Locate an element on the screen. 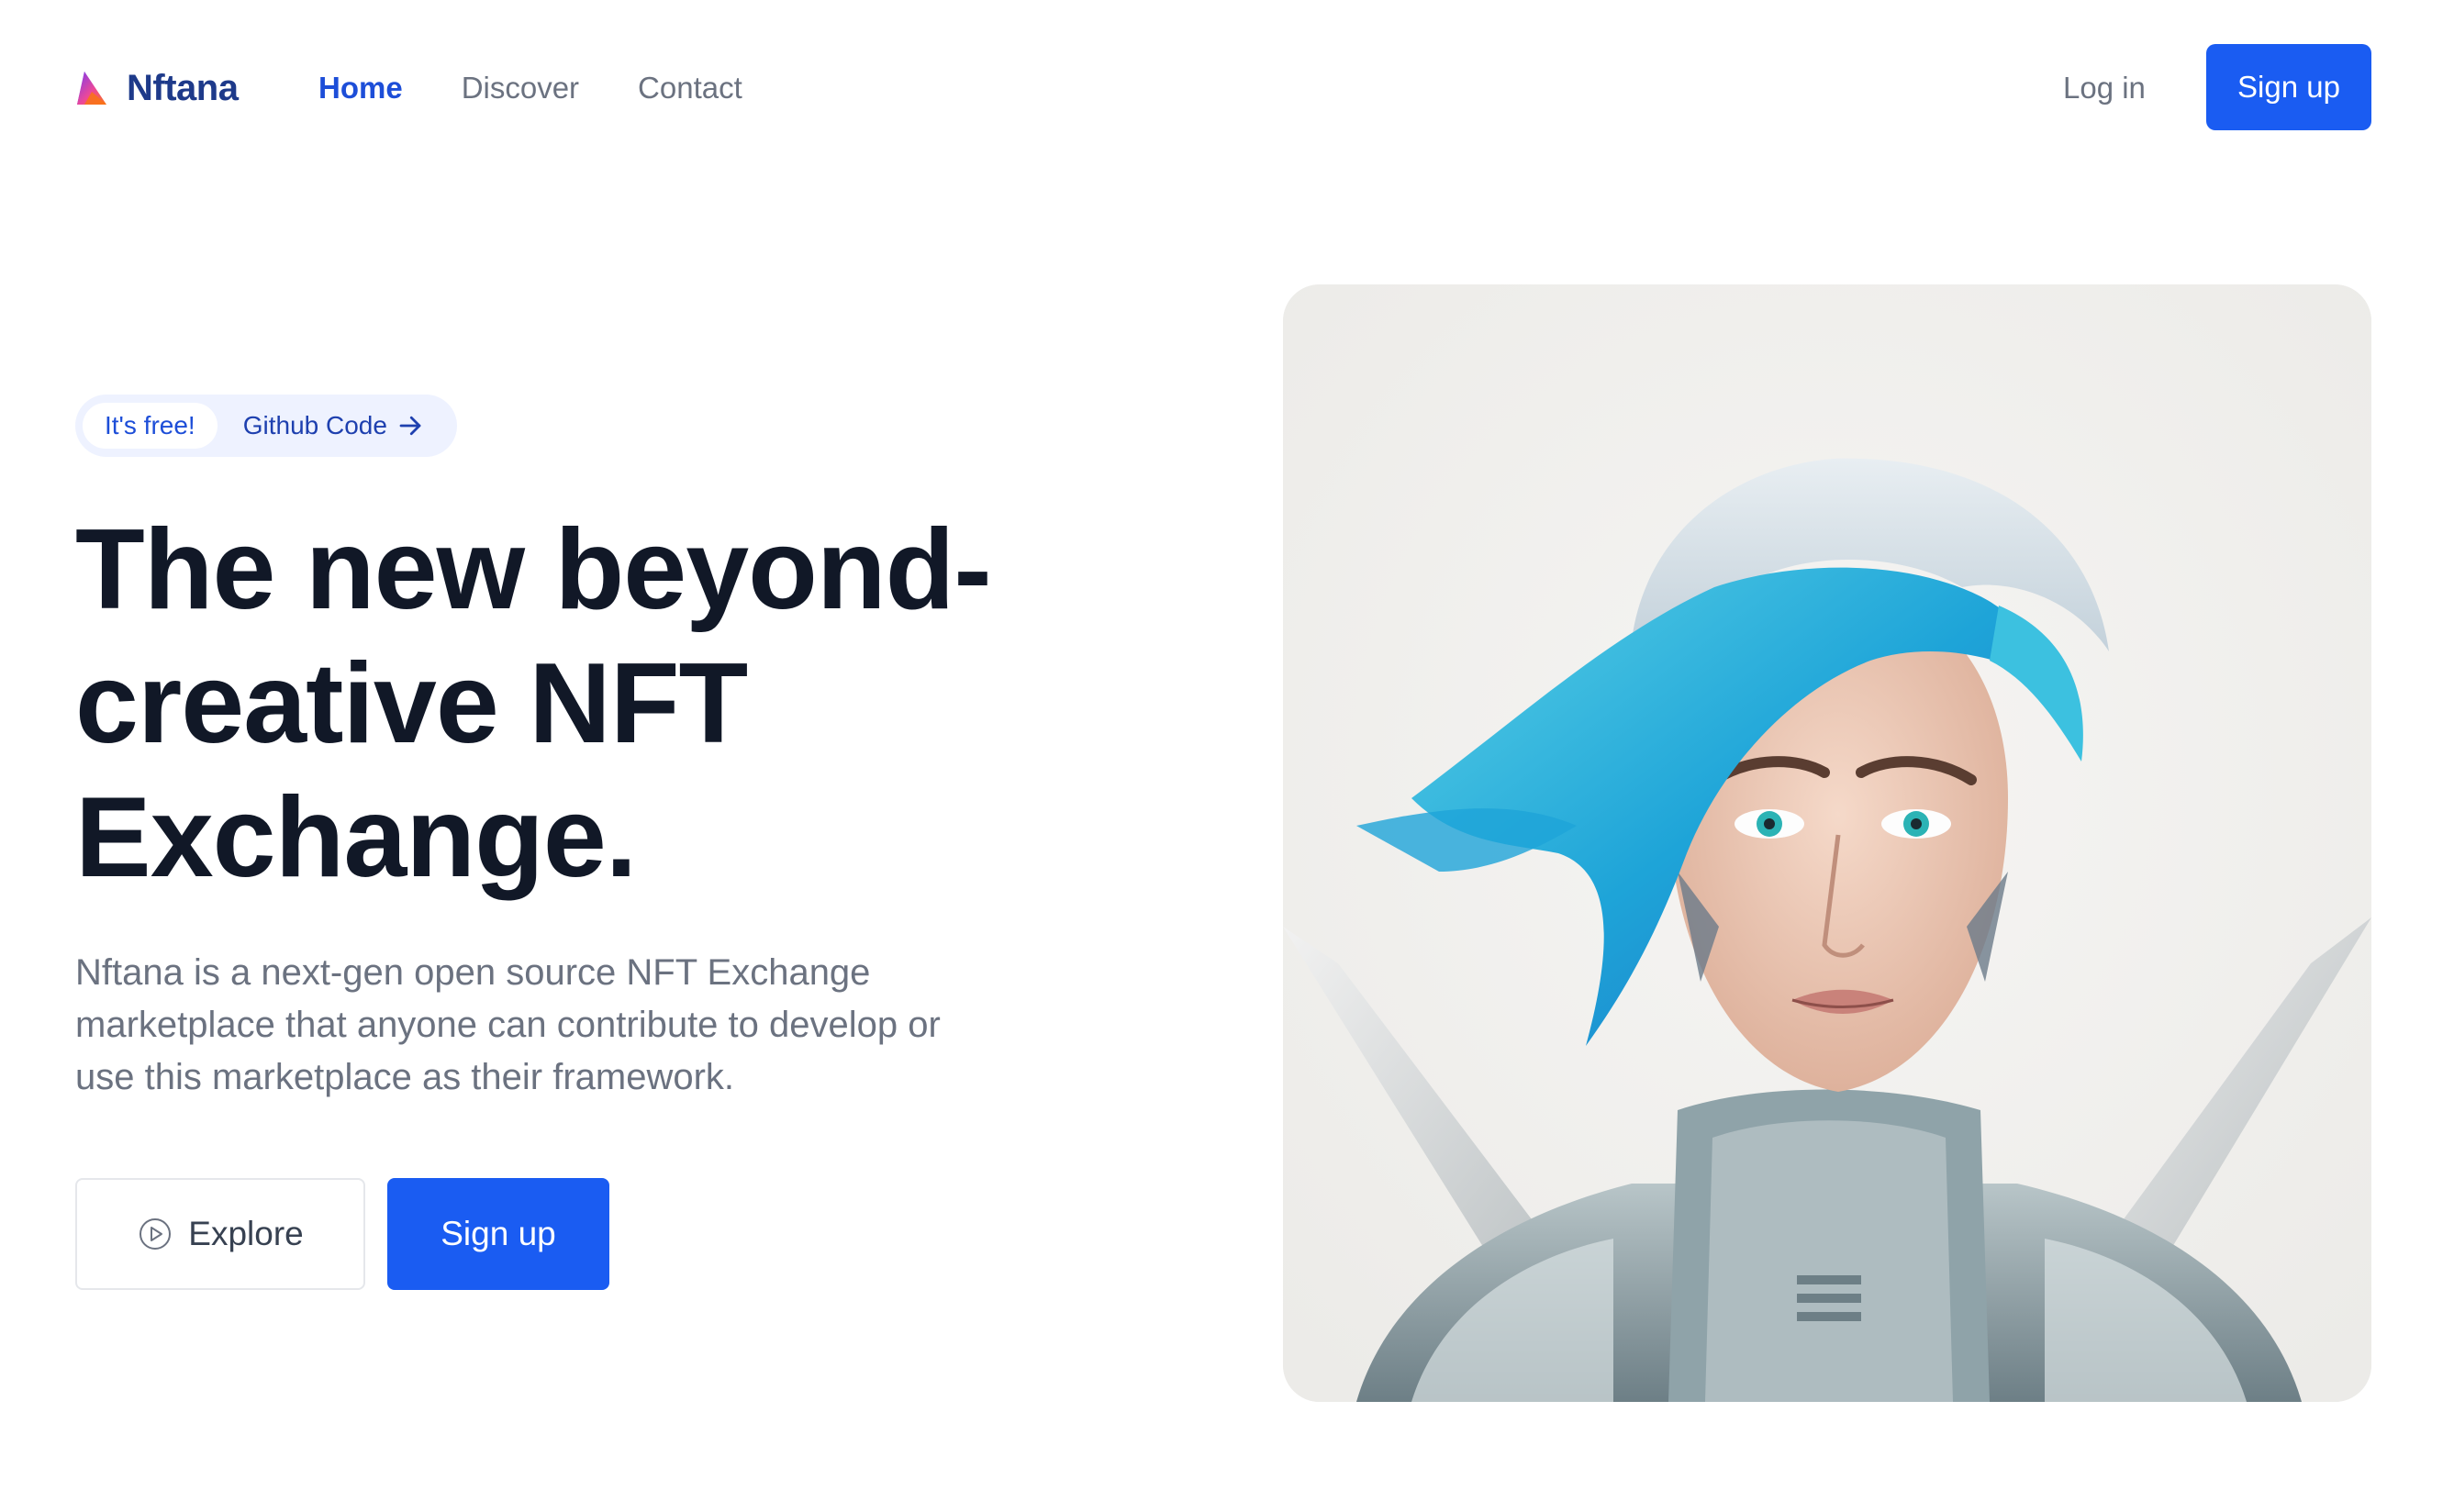 This screenshot has width=2454, height=1512. brand-logo: Nftana is located at coordinates (157, 88).